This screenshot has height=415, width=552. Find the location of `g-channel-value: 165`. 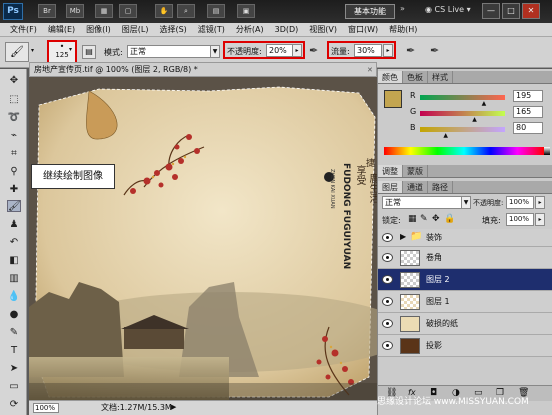

g-channel-value: 165 is located at coordinates (528, 112).